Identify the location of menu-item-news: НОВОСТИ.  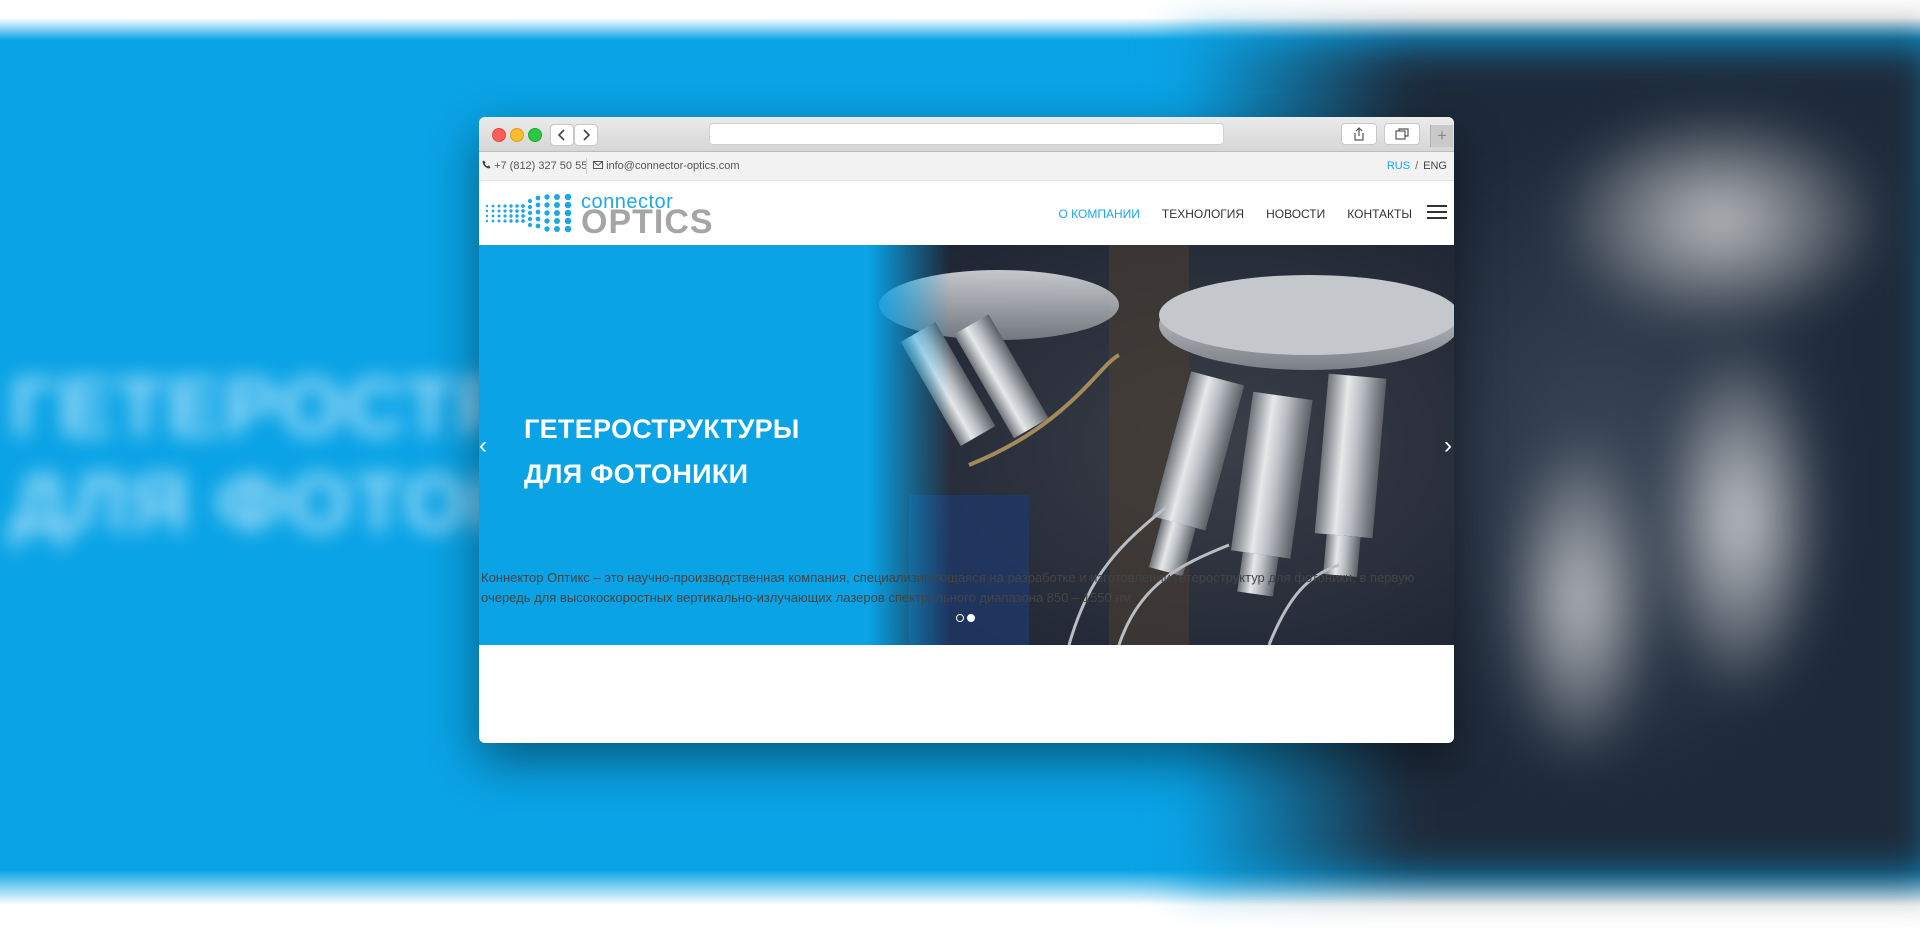
(1295, 214).